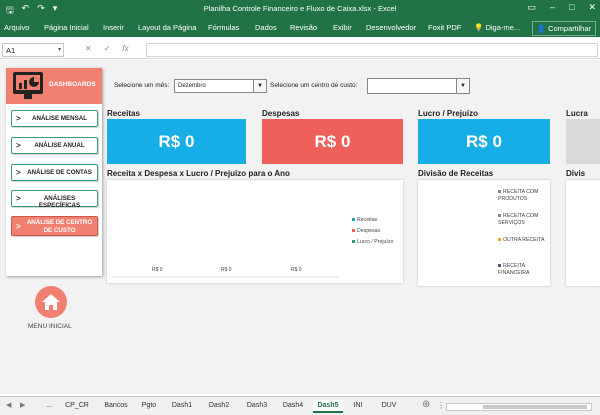 The image size is (600, 415). Describe the element at coordinates (448, 113) in the screenshot. I see `lucro-title: Lucro / Prejuízo` at that location.